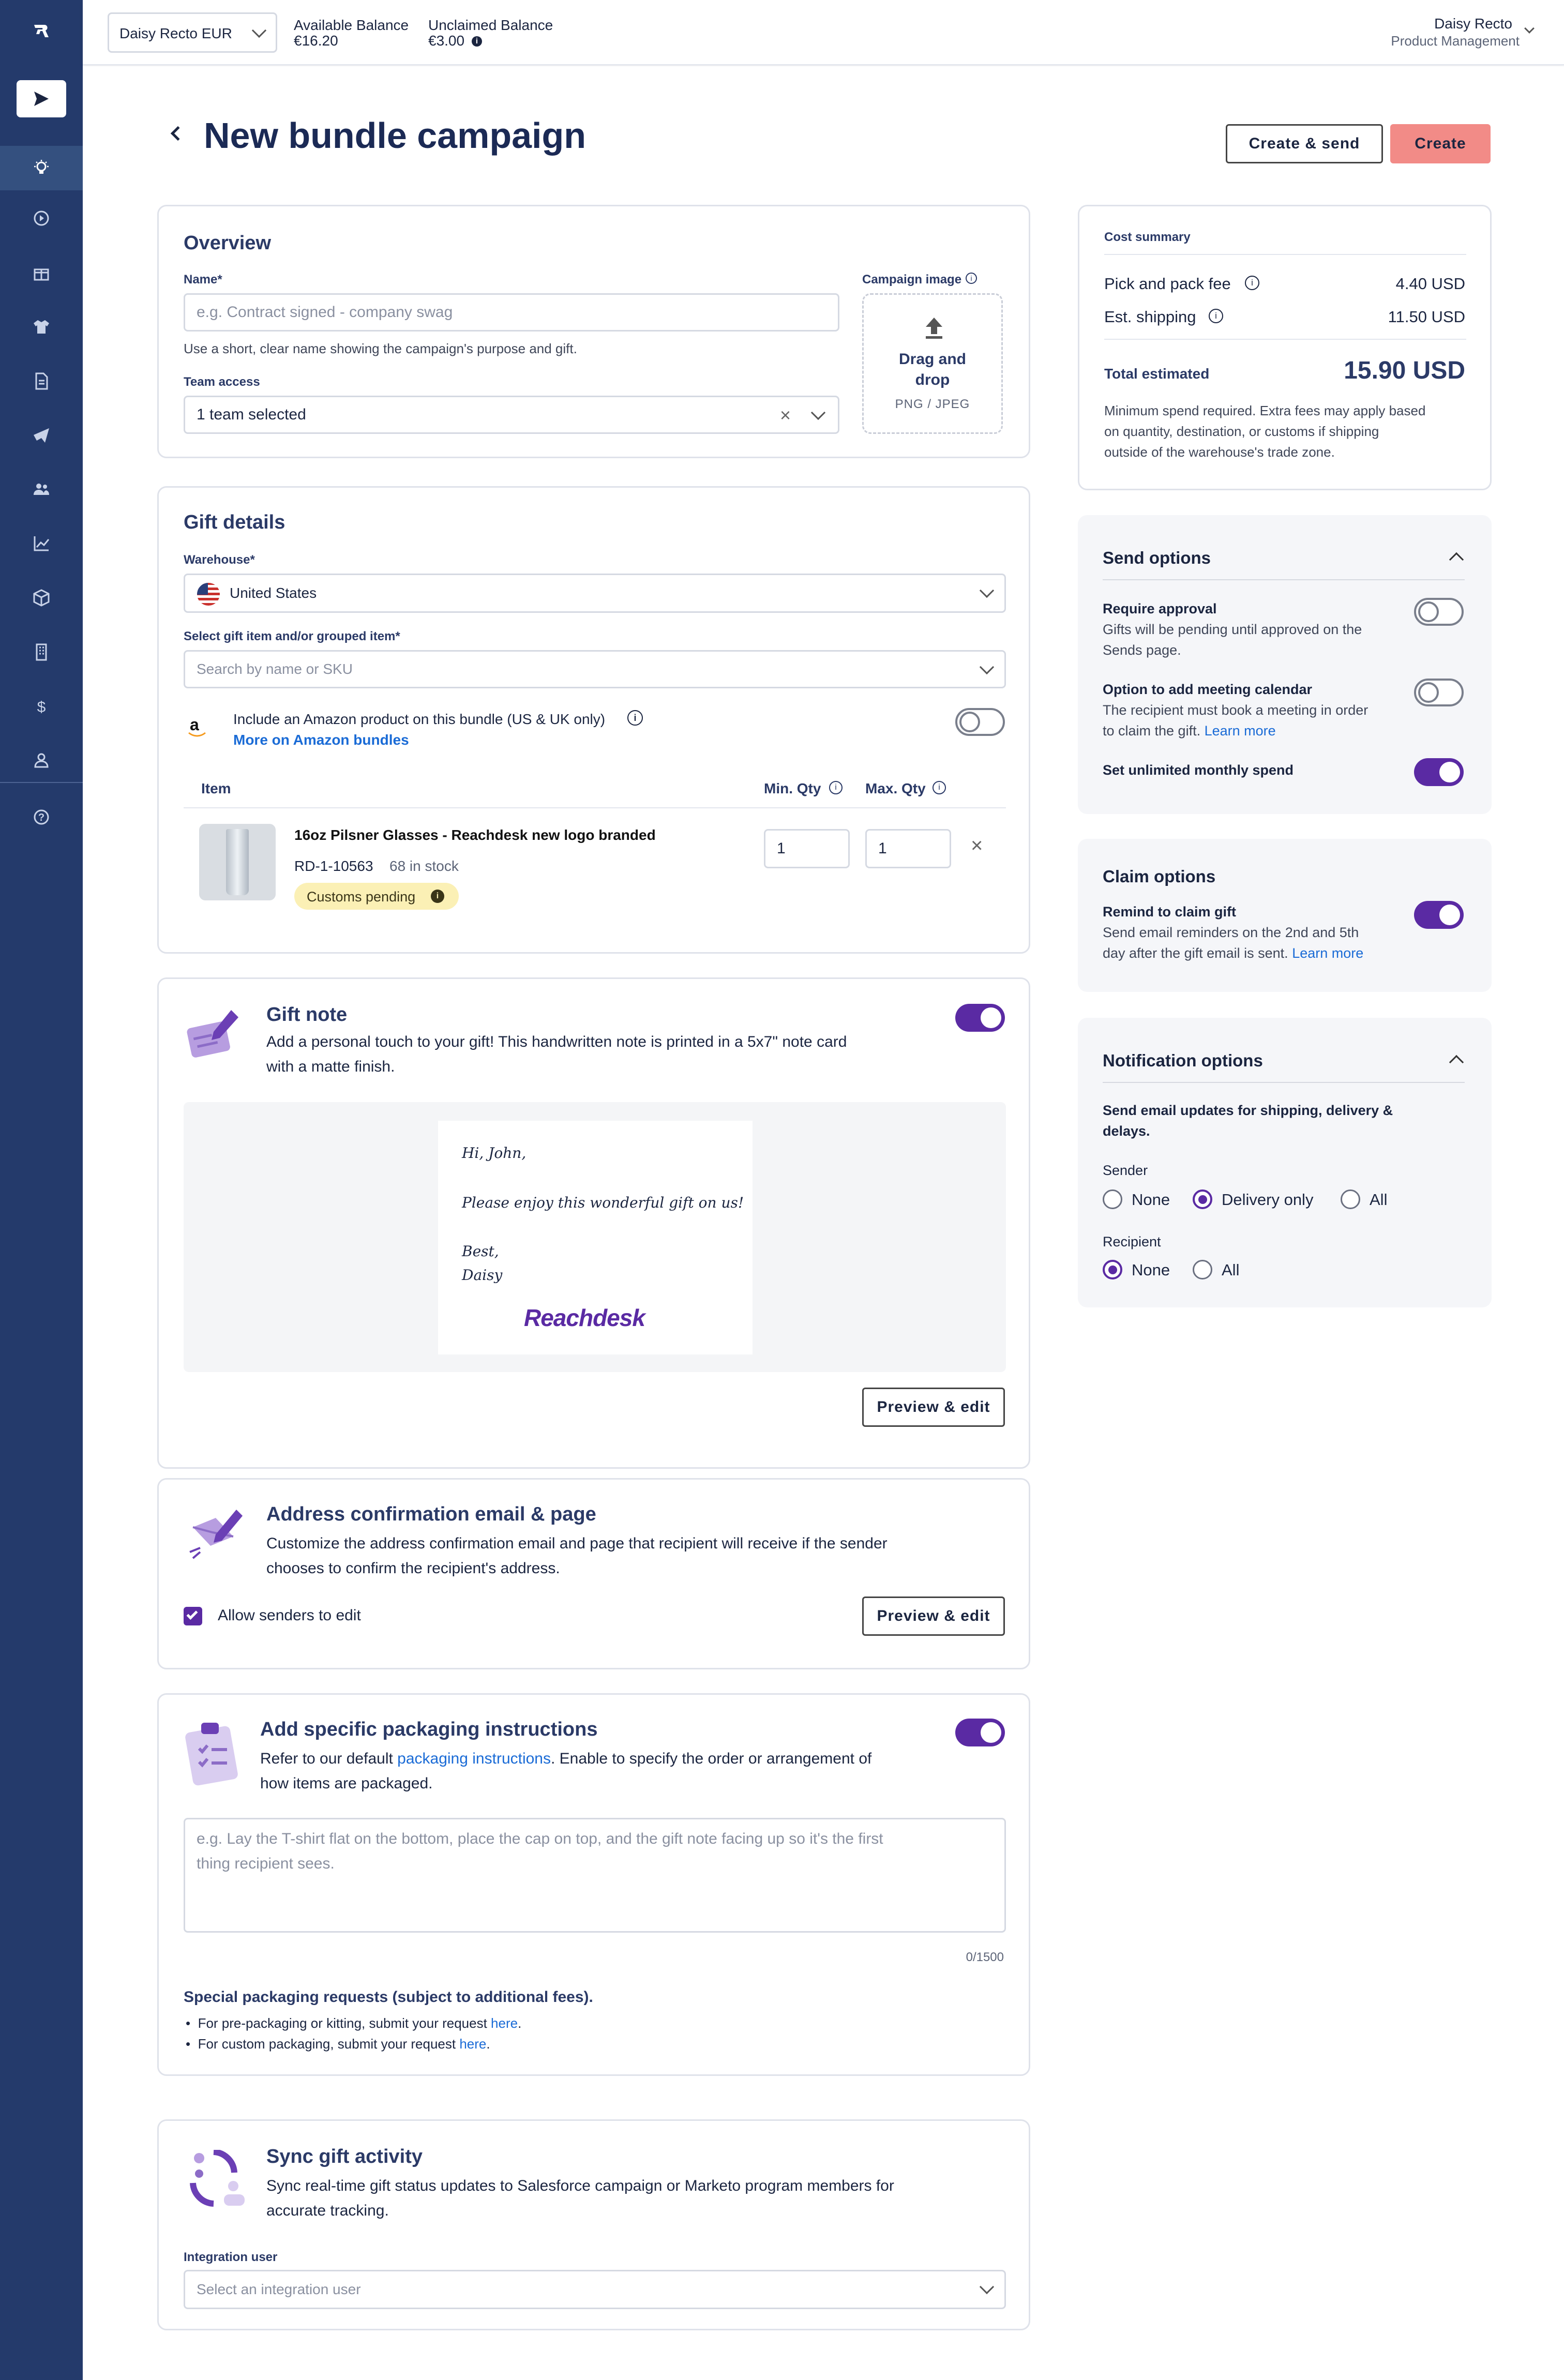 This screenshot has width=1564, height=2380. I want to click on address-title: Address confirmation email & page, so click(431, 1514).